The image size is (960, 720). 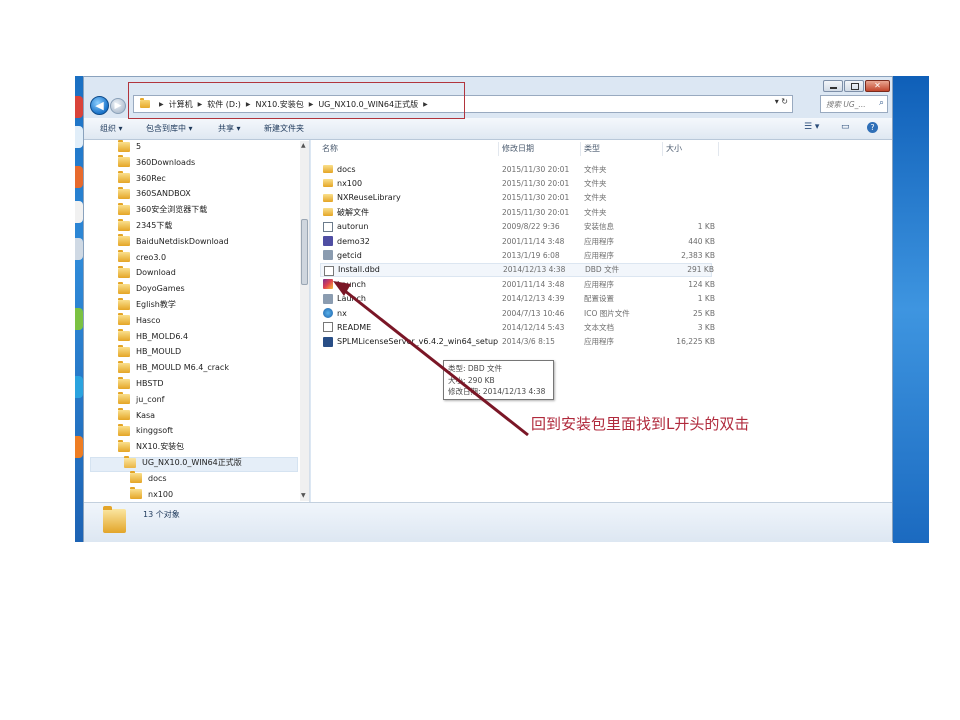 I want to click on arrow-shaft, so click(x=436, y=363).